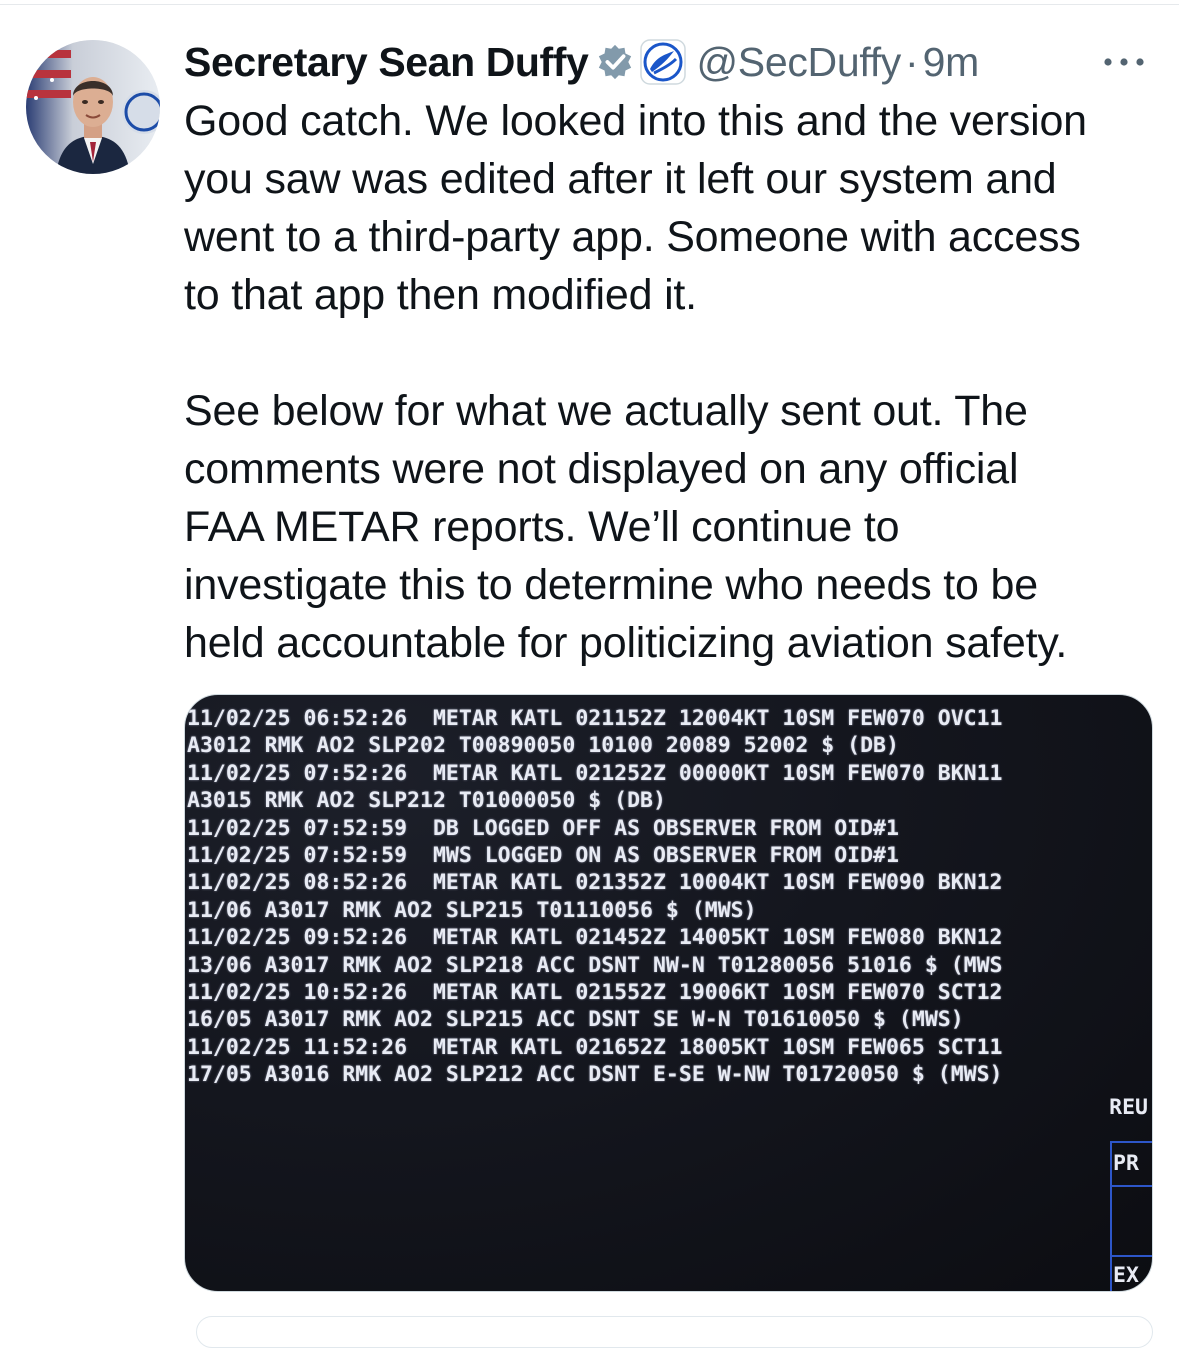 This screenshot has height=1348, width=1179. I want to click on verified-check-icon, so click(615, 62).